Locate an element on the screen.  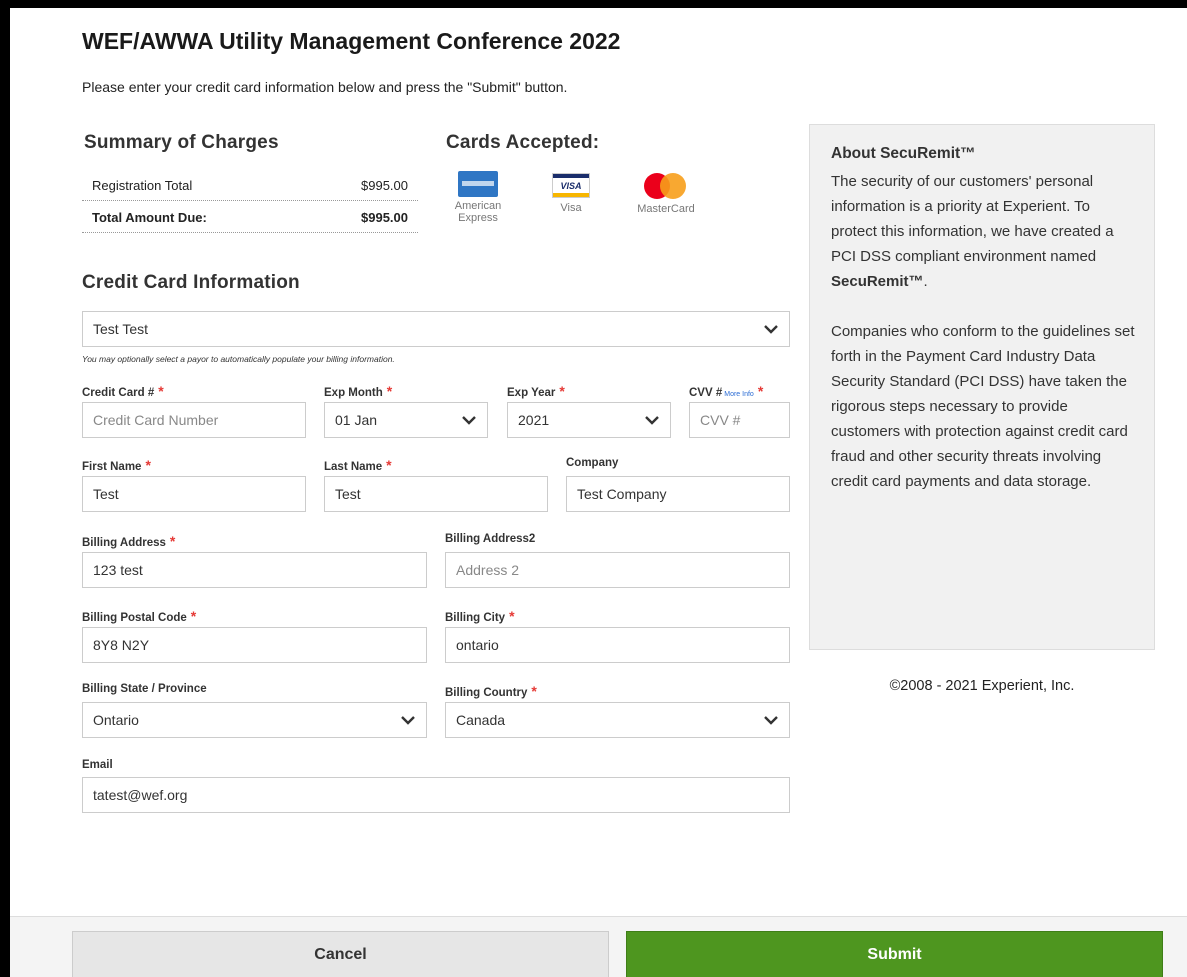
card-visa-label: Visa is located at coordinates (571, 208).